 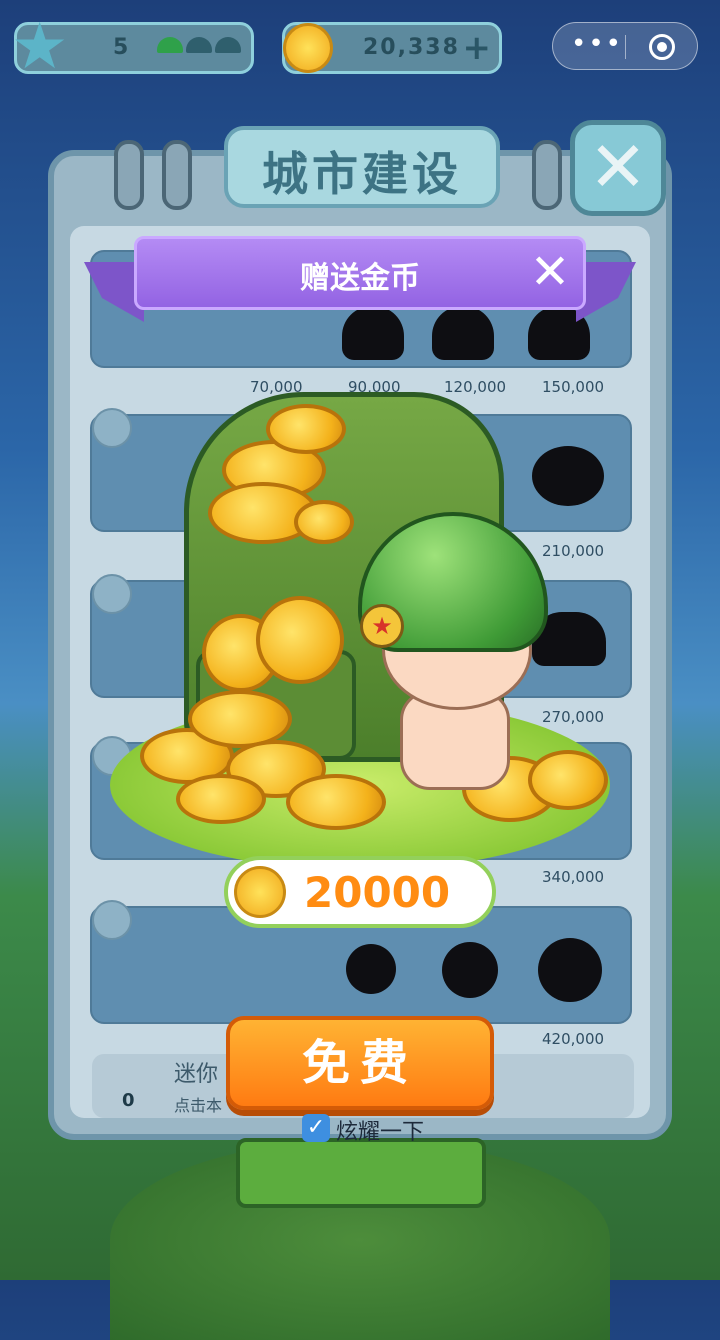 I want to click on gift-coins-banner: 赠送金币, so click(x=360, y=273).